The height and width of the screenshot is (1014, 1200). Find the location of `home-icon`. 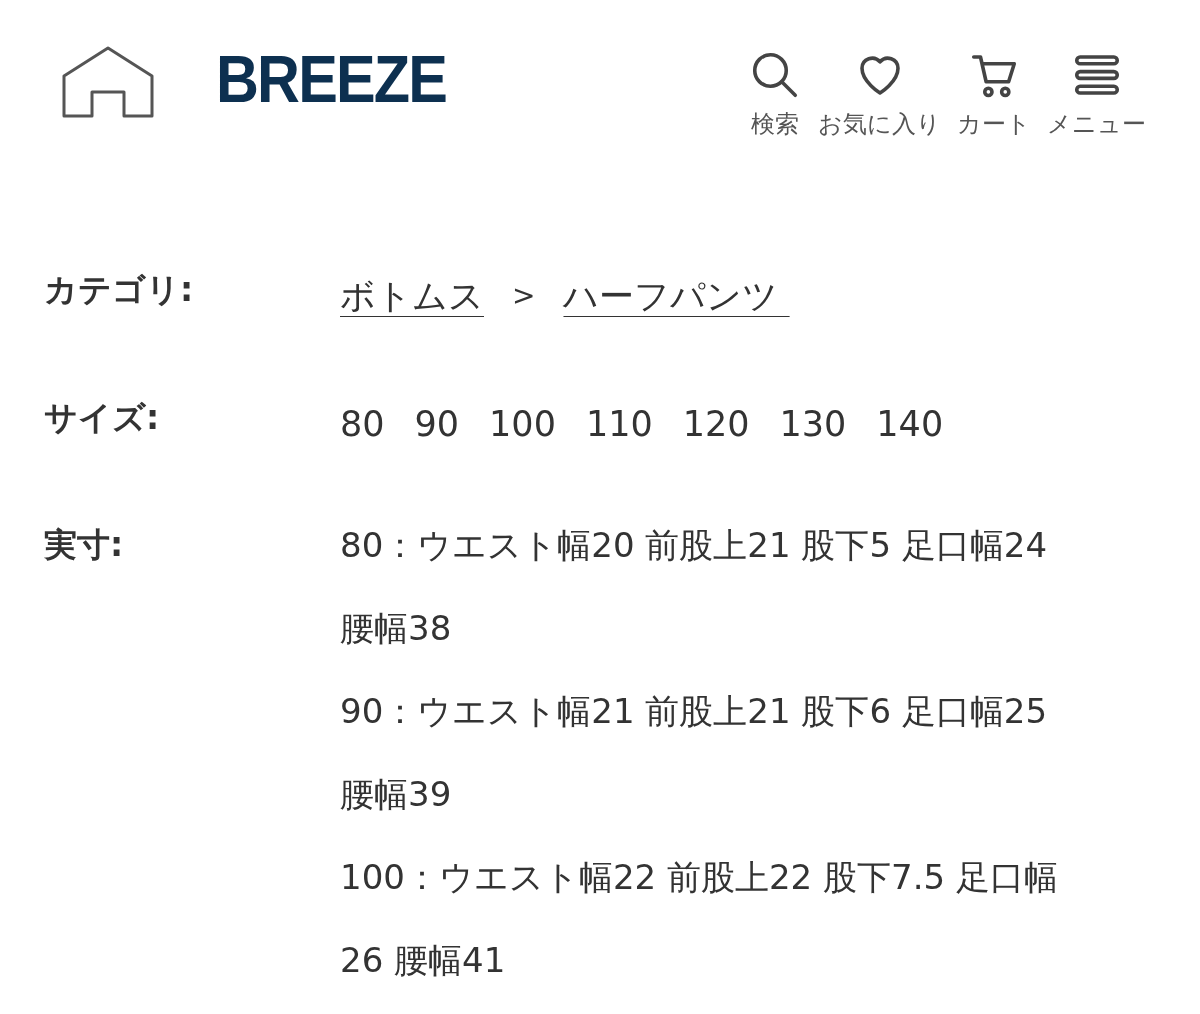

home-icon is located at coordinates (108, 82).